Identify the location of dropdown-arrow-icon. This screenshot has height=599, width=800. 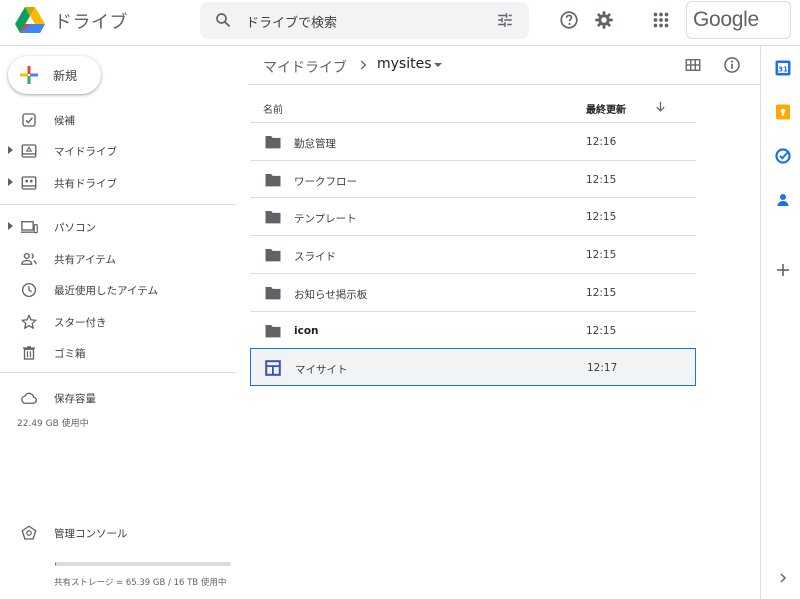
(438, 65).